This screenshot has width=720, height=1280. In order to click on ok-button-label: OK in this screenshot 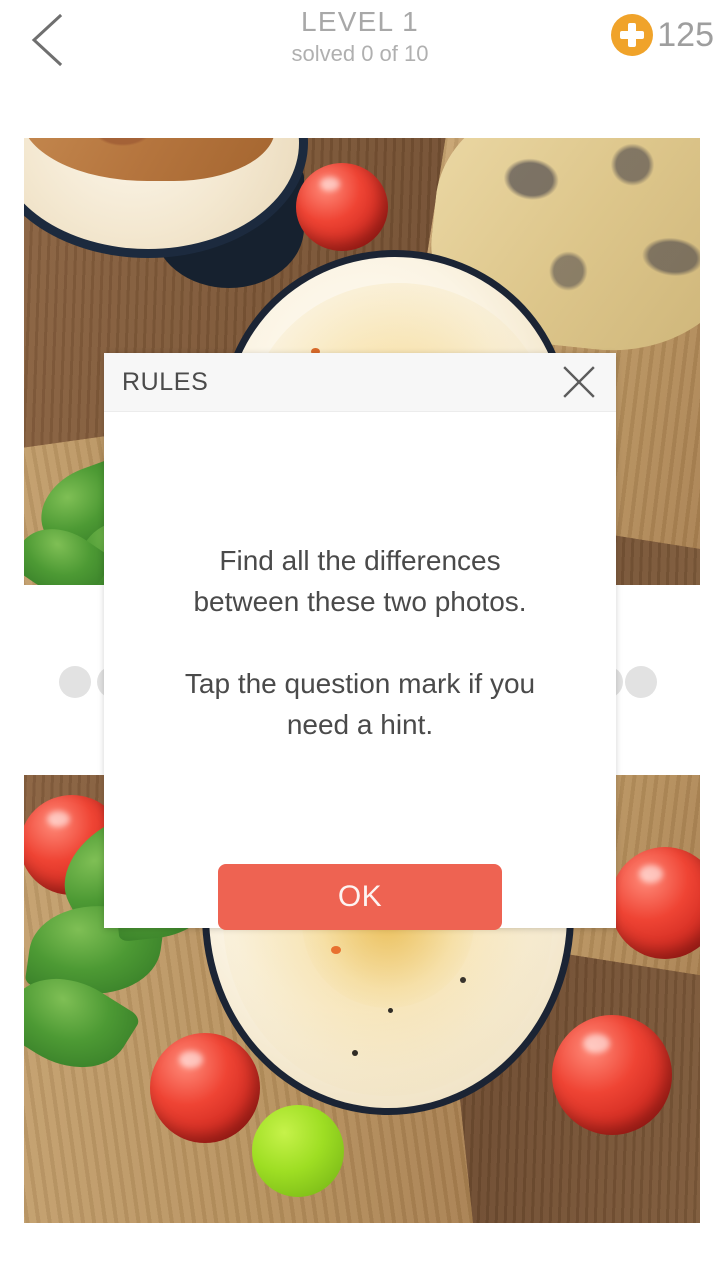, I will do `click(360, 896)`.